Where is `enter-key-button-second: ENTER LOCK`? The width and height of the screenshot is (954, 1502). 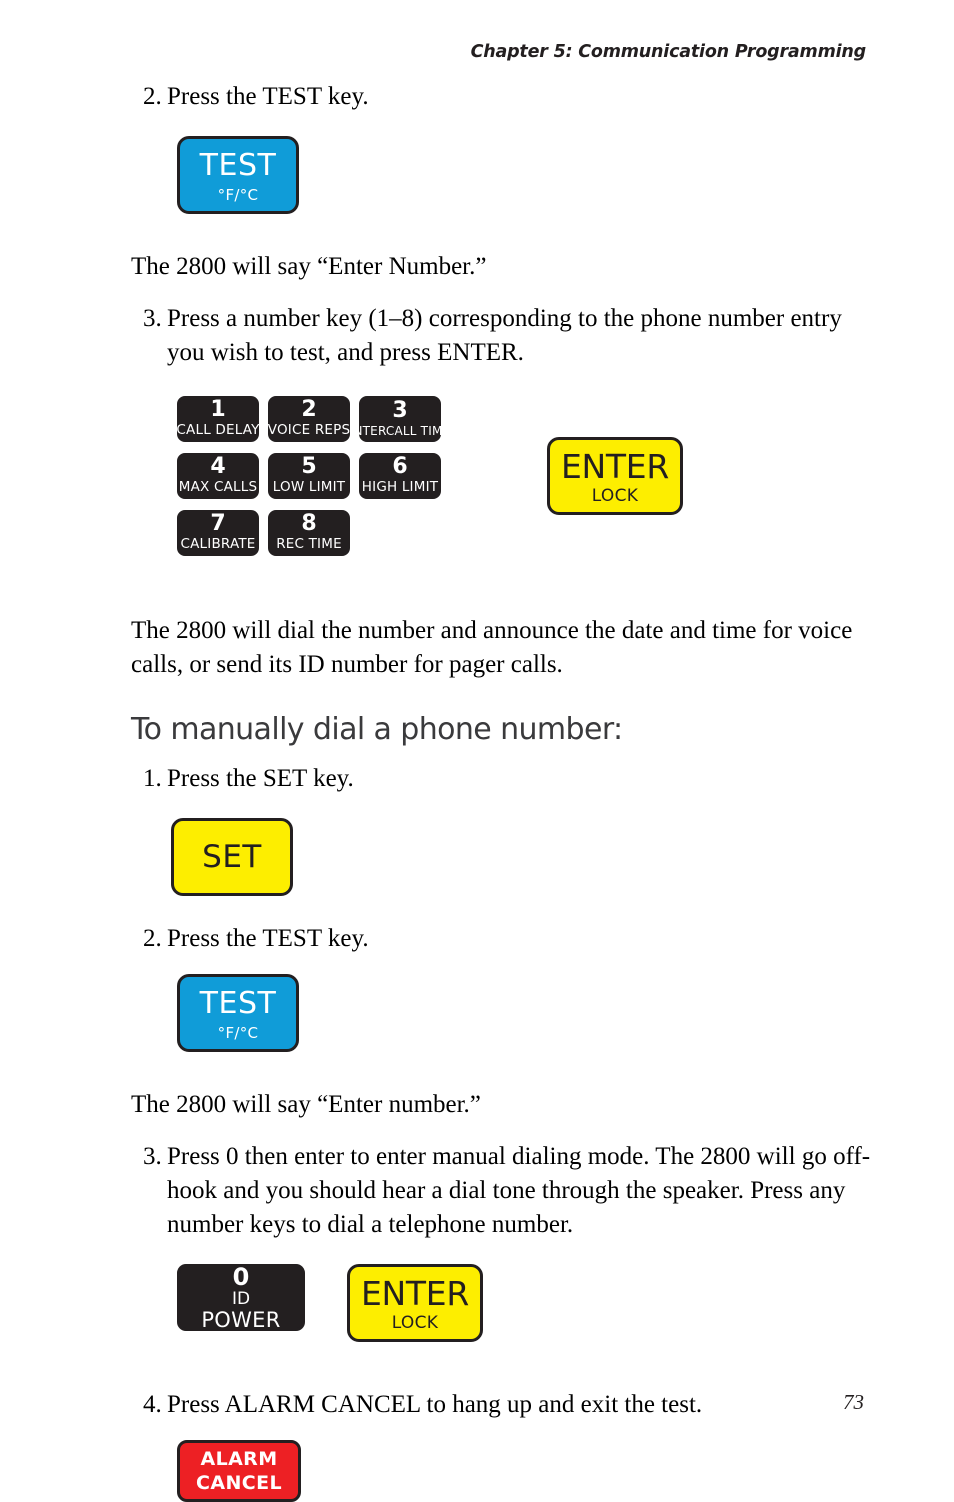
enter-key-button-second: ENTER LOCK is located at coordinates (415, 1303).